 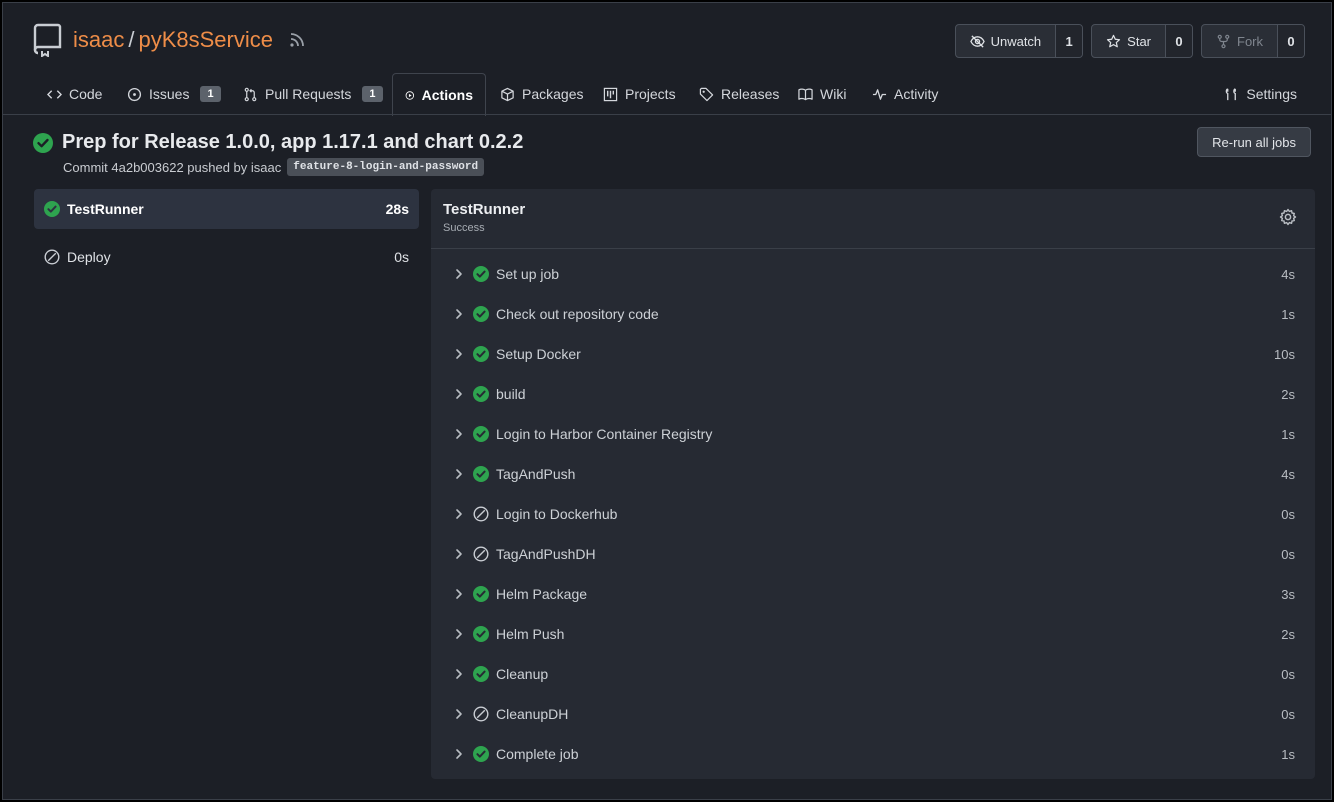 I want to click on tools-icon, so click(x=1231, y=93).